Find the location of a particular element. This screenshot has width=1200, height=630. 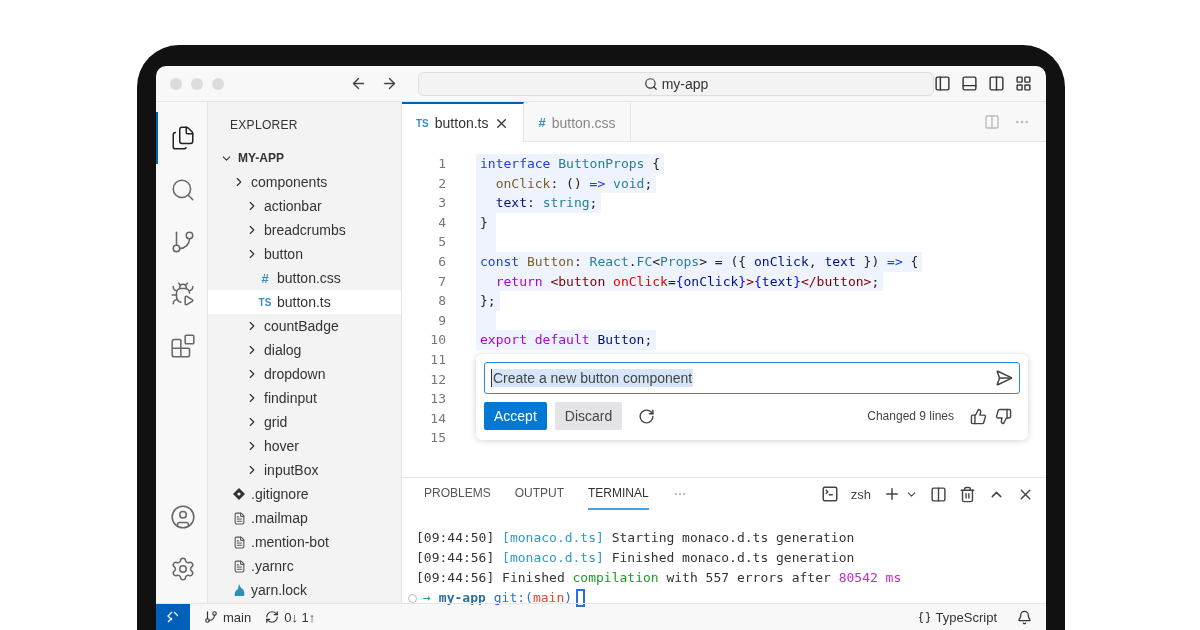

layout-icon is located at coordinates (1023, 83).